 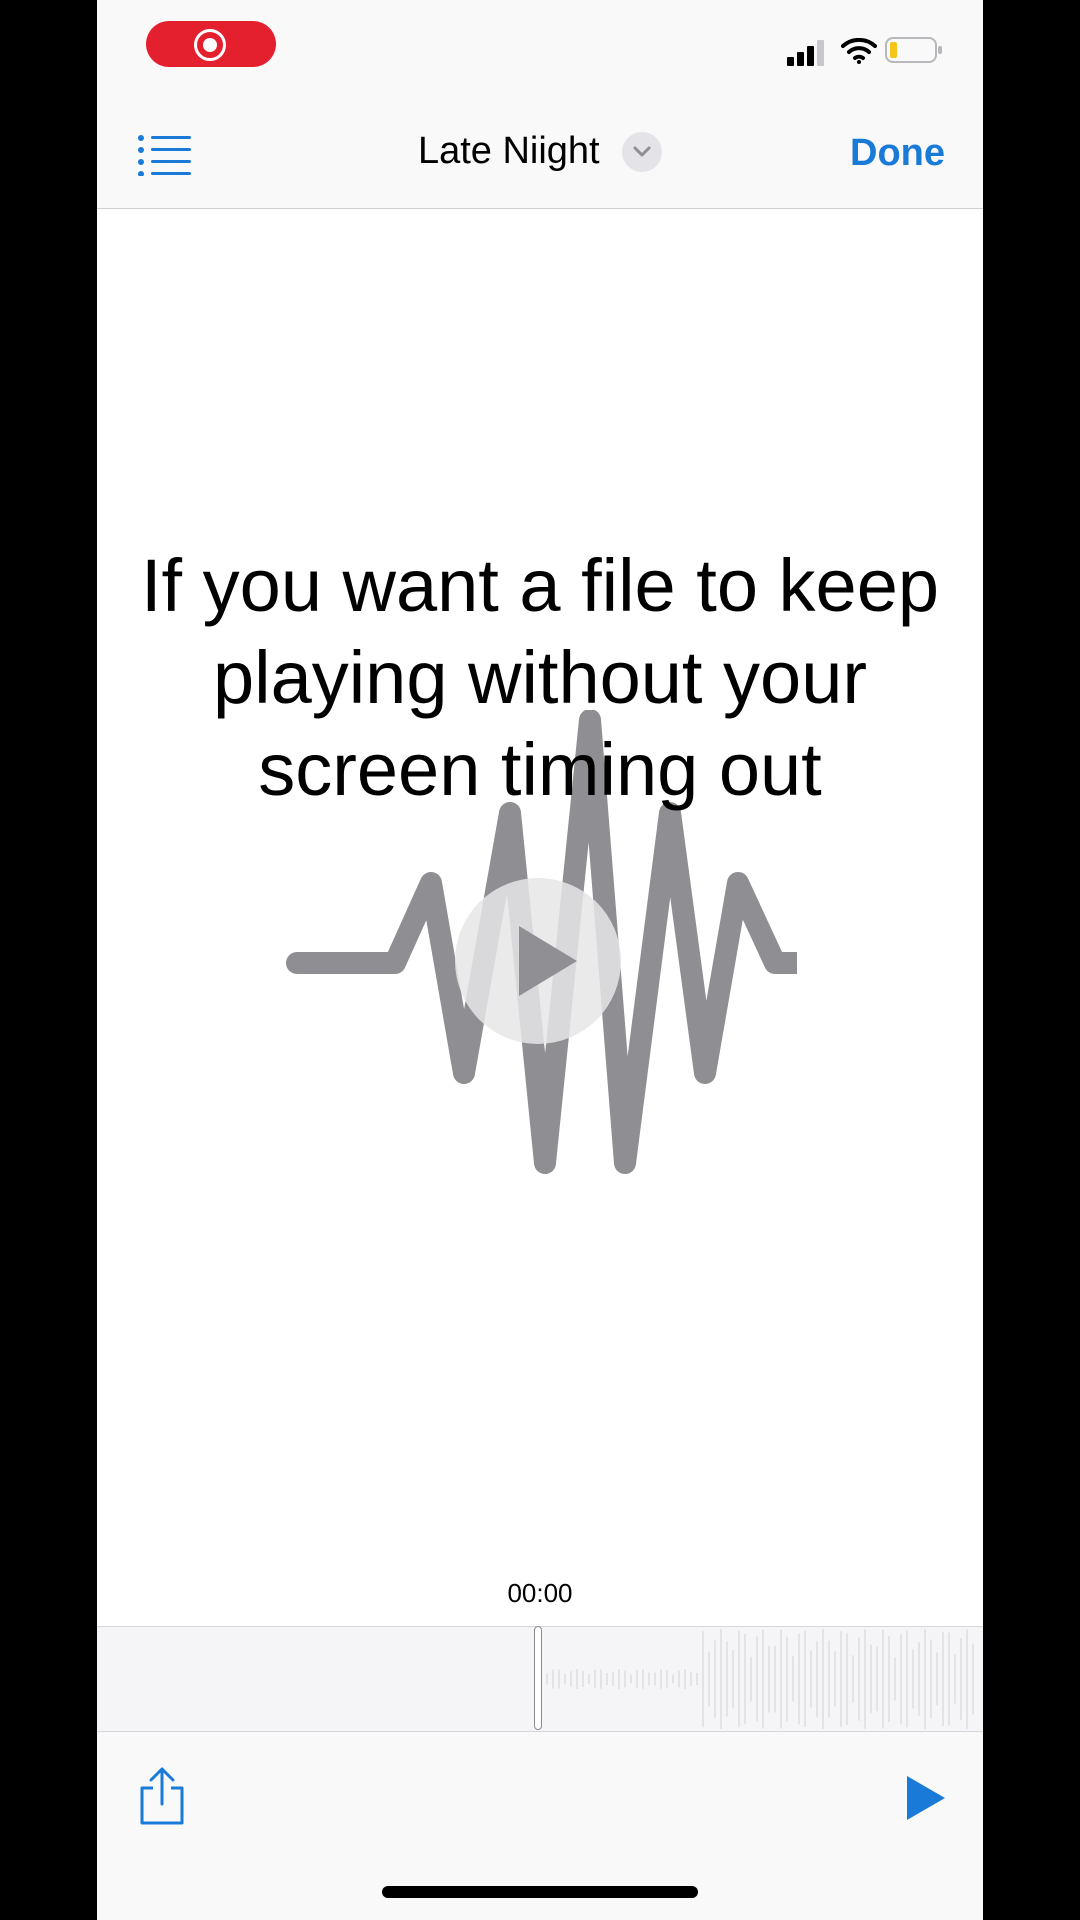 What do you see at coordinates (538, 1678) in the screenshot?
I see `playhead-handle` at bounding box center [538, 1678].